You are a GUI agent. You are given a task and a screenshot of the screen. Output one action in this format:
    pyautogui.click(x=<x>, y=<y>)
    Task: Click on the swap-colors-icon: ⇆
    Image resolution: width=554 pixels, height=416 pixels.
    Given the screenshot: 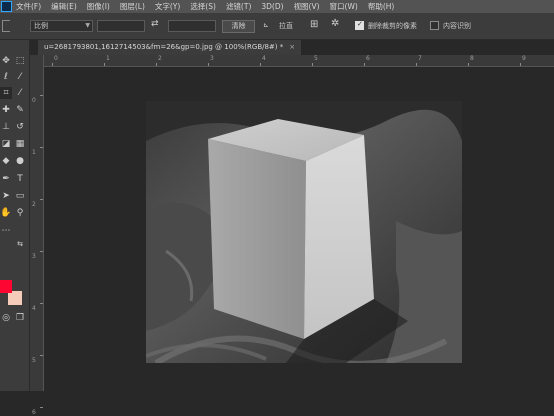 What is the action you would take?
    pyautogui.click(x=20, y=244)
    